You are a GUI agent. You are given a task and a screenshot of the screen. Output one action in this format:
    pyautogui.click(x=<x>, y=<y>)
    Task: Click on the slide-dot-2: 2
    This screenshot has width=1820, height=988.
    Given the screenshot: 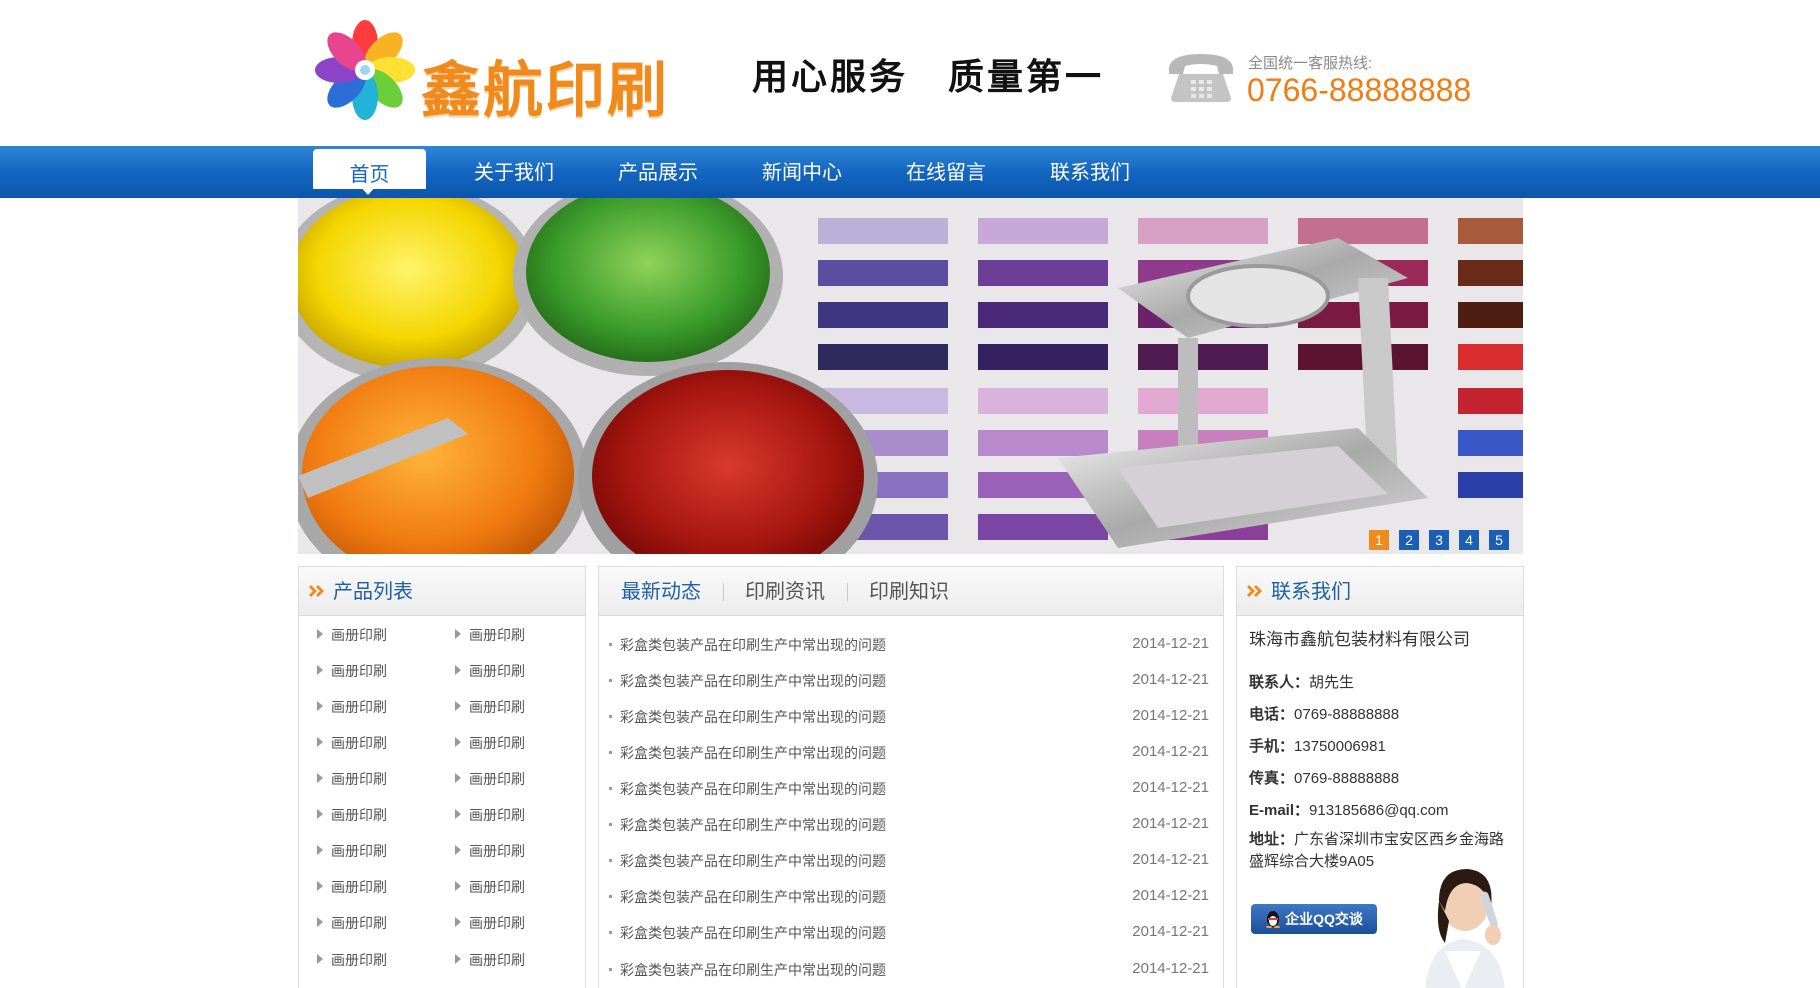 What is the action you would take?
    pyautogui.click(x=1409, y=540)
    